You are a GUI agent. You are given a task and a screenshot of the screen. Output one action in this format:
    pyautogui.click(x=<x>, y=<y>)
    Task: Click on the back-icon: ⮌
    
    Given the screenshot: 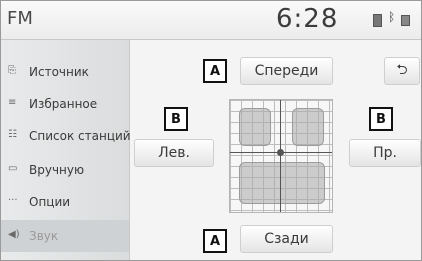 What is the action you would take?
    pyautogui.click(x=402, y=70)
    